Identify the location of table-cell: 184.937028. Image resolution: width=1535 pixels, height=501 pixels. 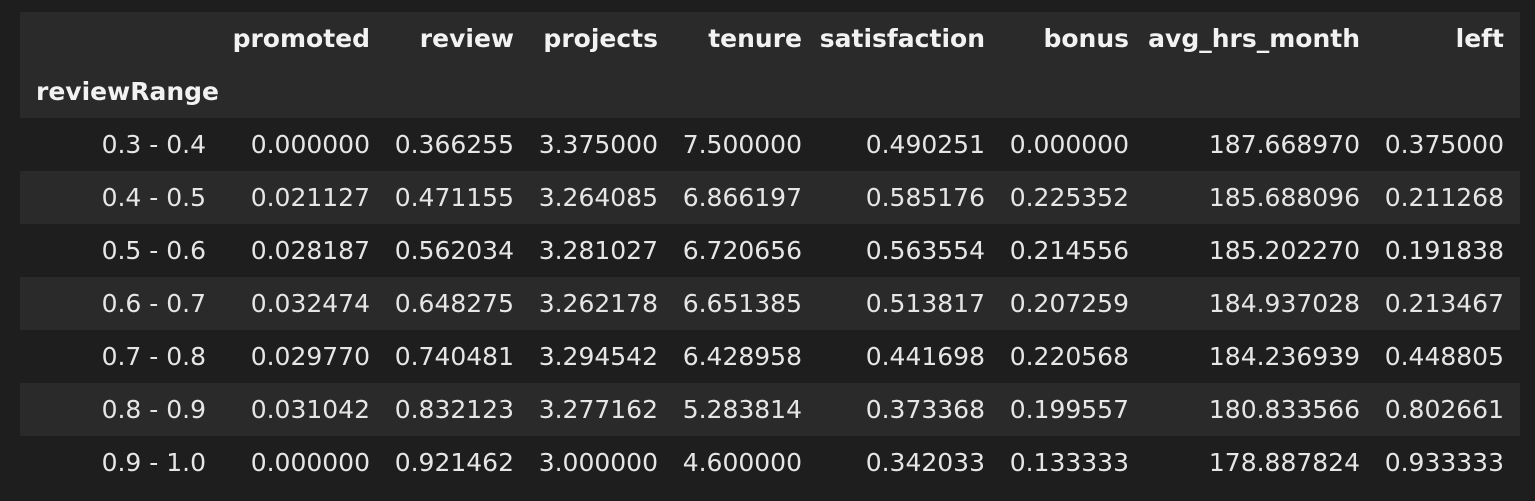
(1260, 303).